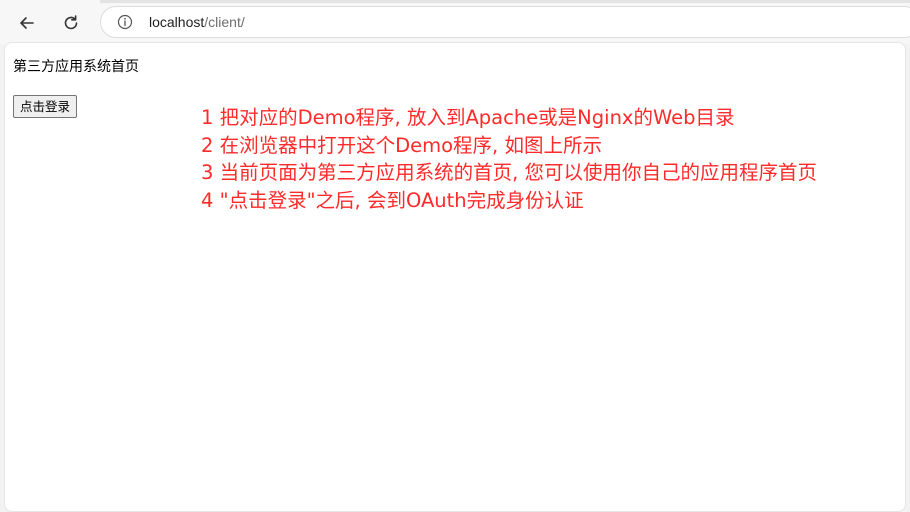 The width and height of the screenshot is (910, 512). I want to click on reload-icon, so click(71, 22).